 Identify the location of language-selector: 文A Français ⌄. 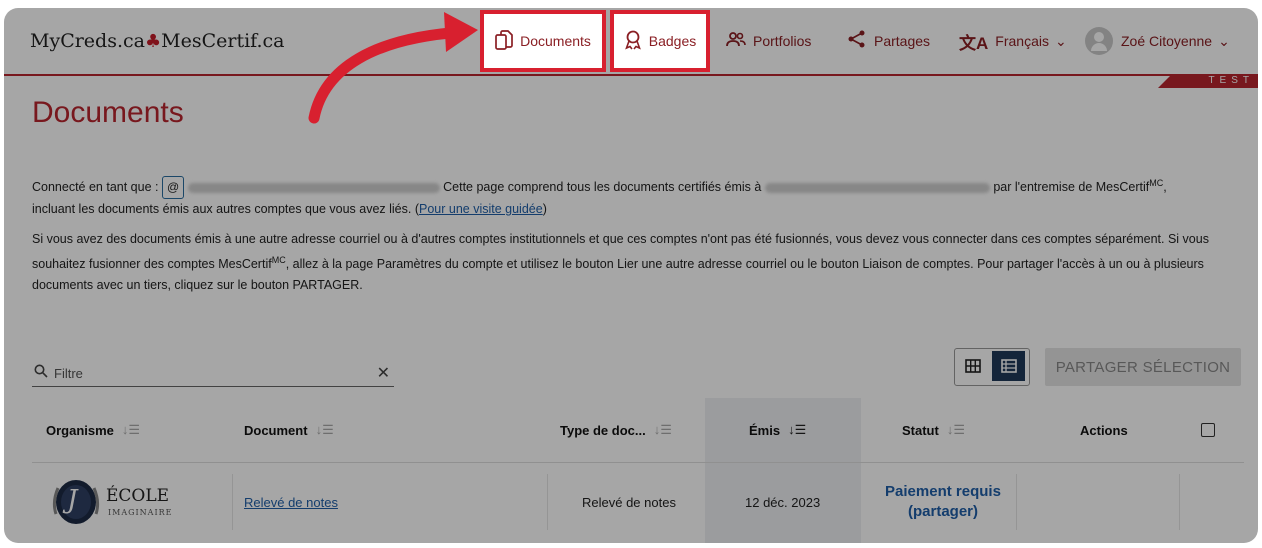
(1013, 41).